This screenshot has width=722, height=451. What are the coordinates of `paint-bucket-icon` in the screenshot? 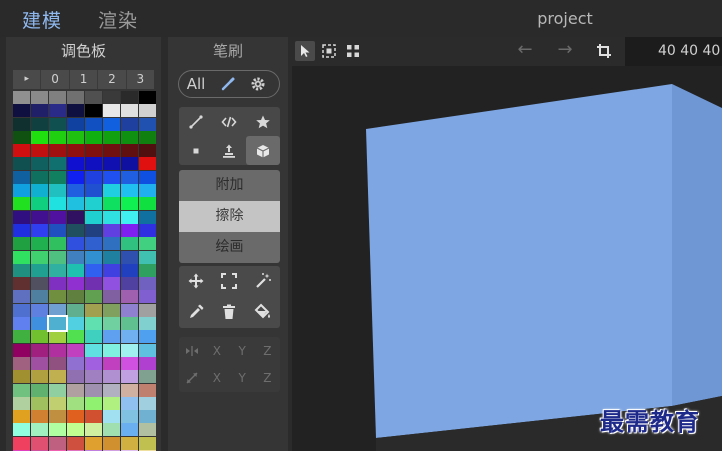 It's located at (263, 311).